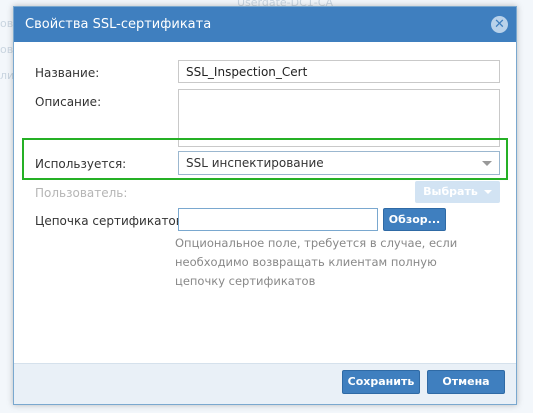  I want to click on used-select-value: SSL инспектирование, so click(255, 163).